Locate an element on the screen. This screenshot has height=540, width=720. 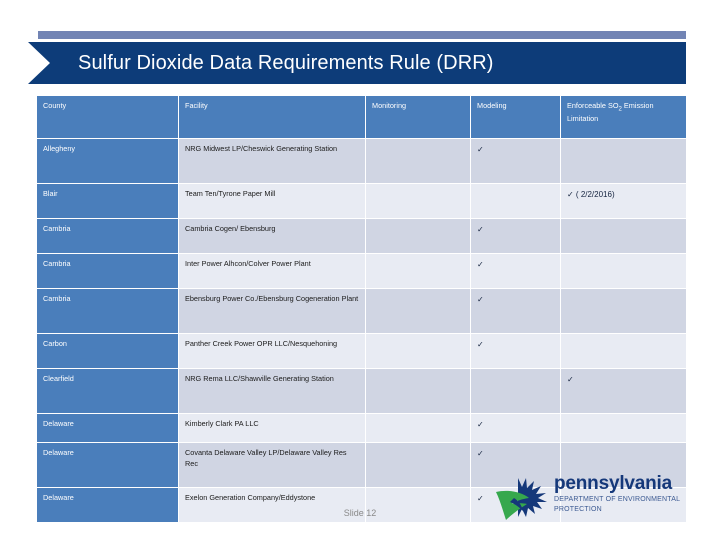
cell-facility: Inter Power Alhcon/Colver Power Plant is located at coordinates (272, 271).